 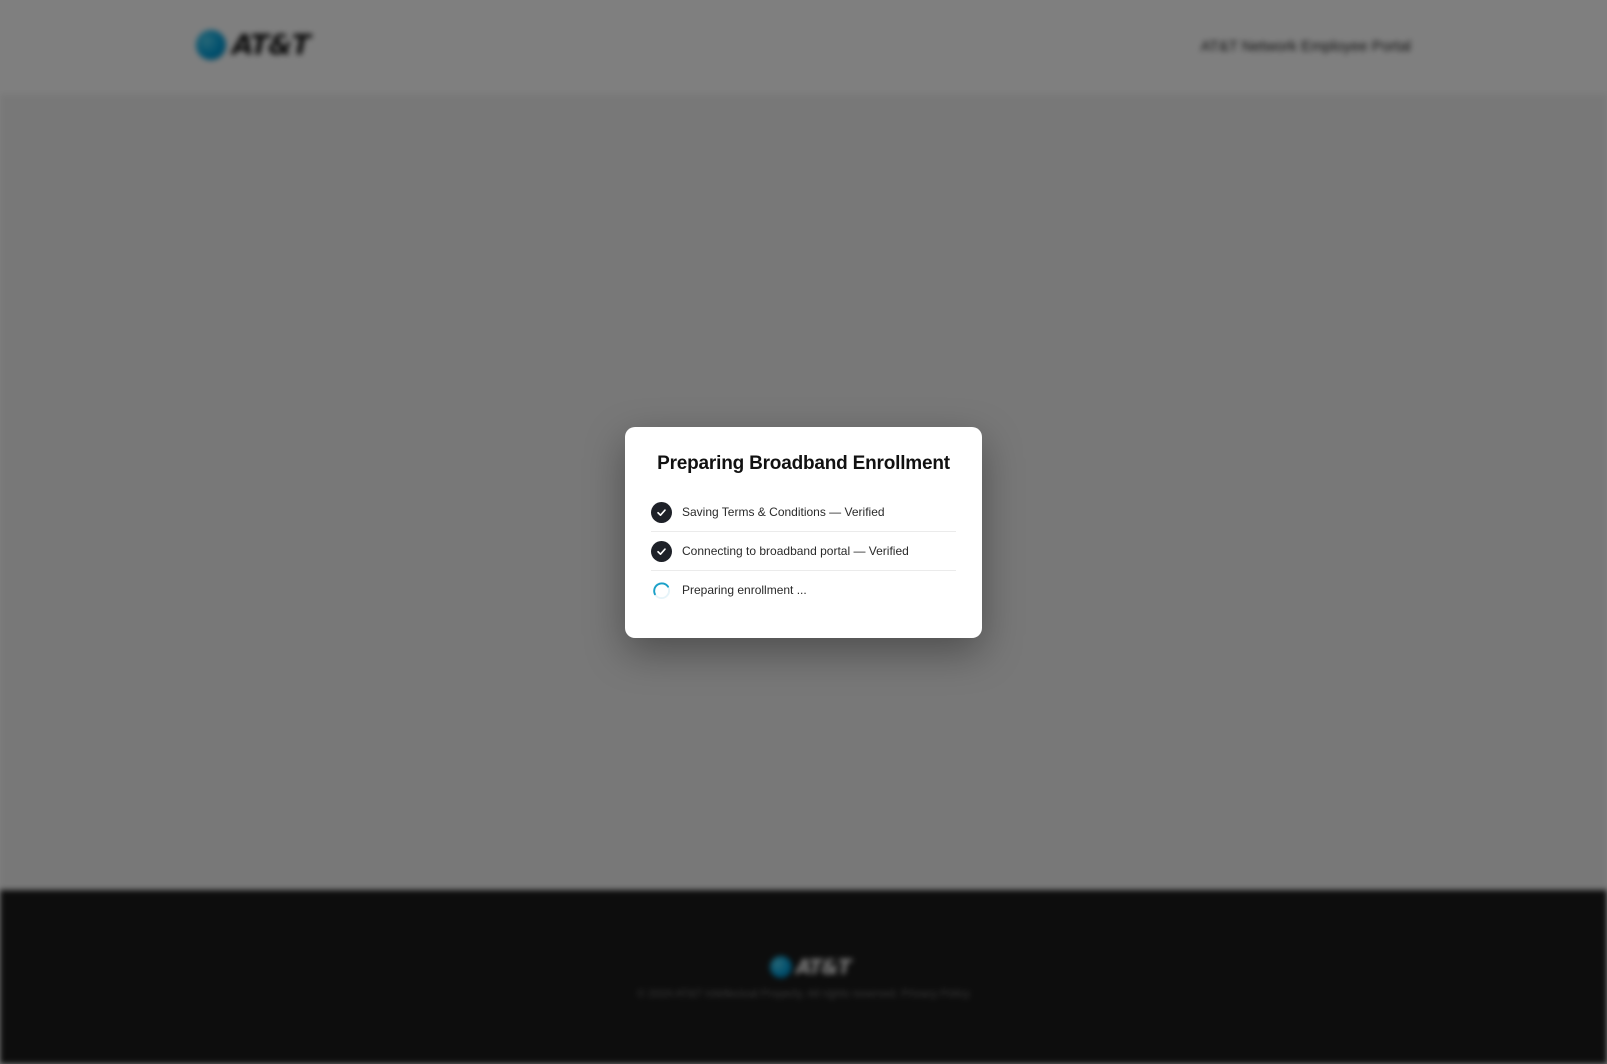 I want to click on step-item: Saving Terms & Conditions — Verified, so click(x=803, y=512).